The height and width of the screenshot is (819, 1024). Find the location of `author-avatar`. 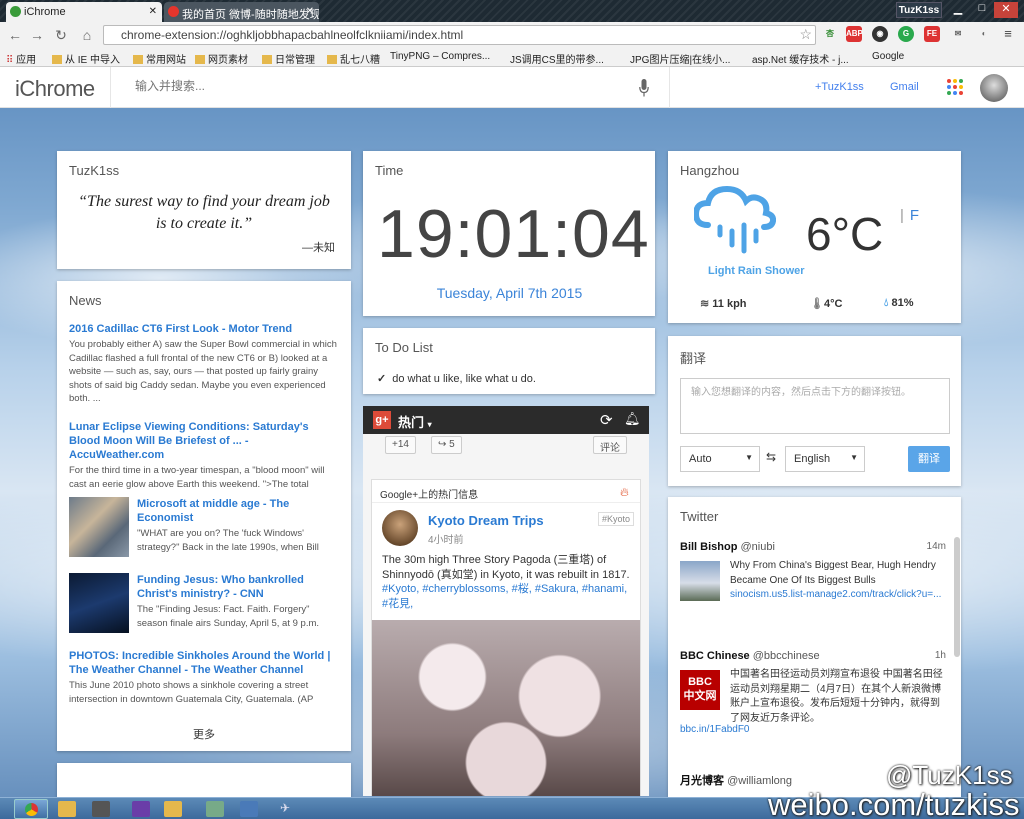

author-avatar is located at coordinates (400, 528).